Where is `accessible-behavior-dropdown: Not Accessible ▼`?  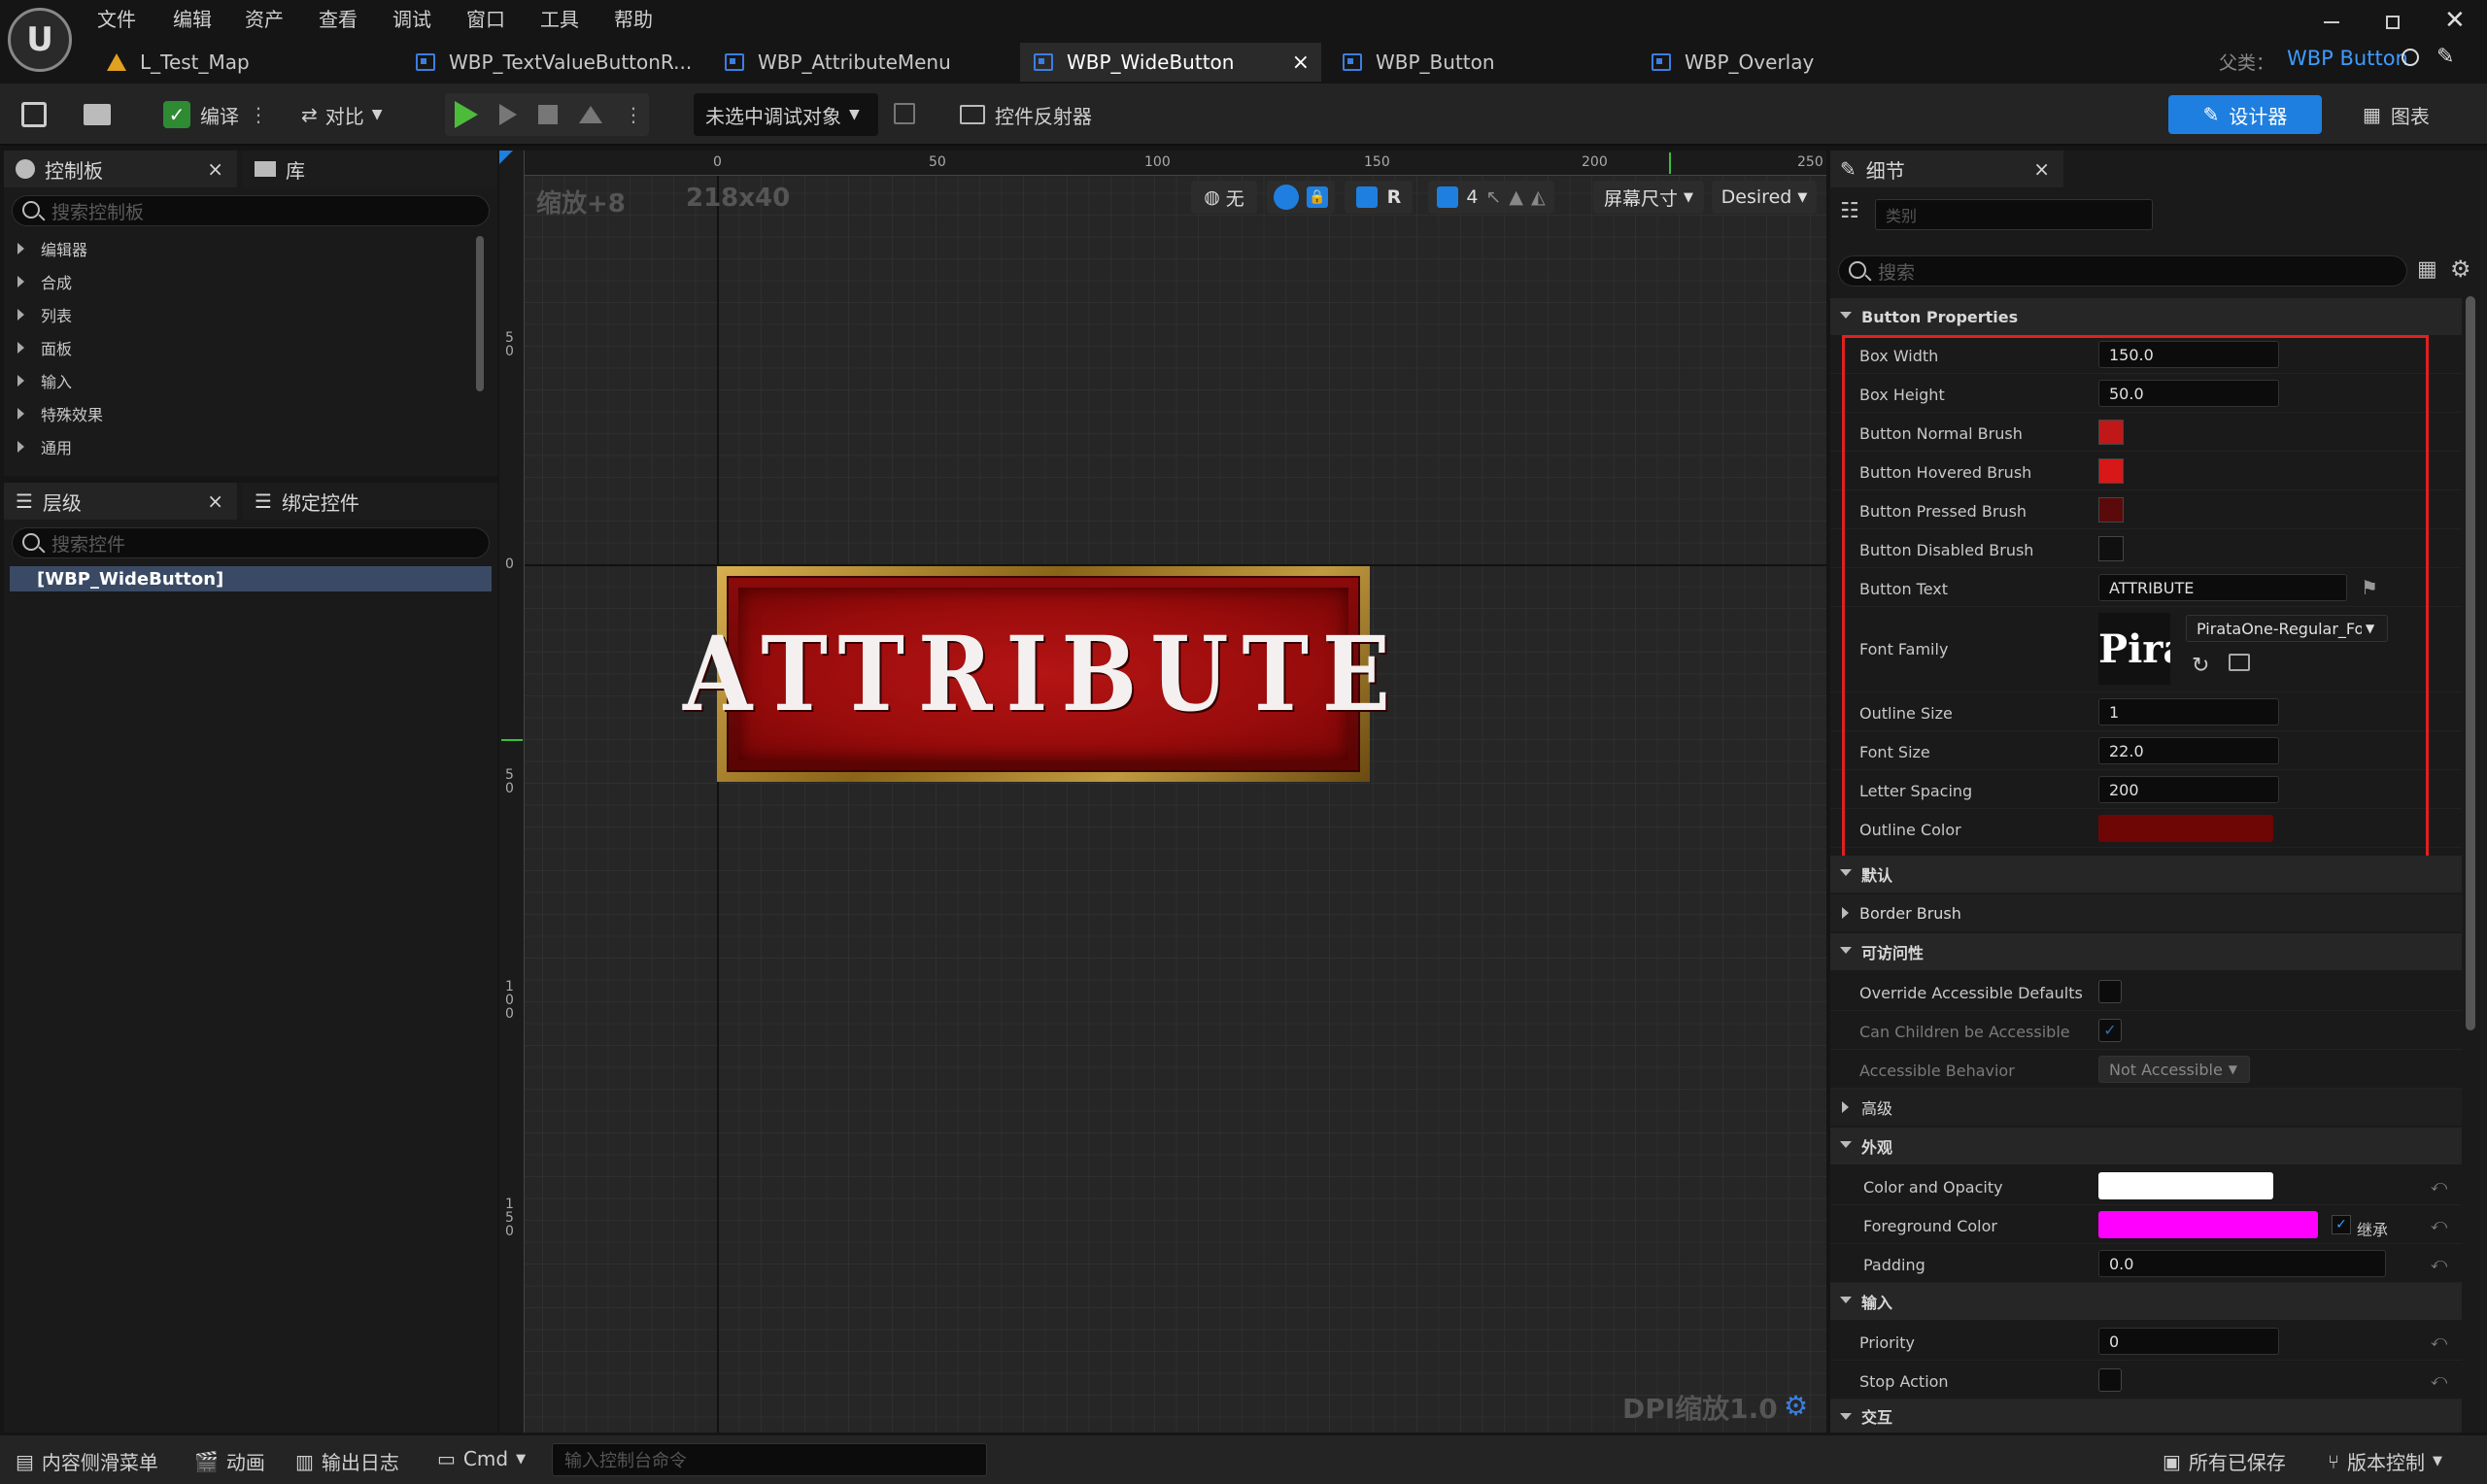 accessible-behavior-dropdown: Not Accessible ▼ is located at coordinates (2174, 1069).